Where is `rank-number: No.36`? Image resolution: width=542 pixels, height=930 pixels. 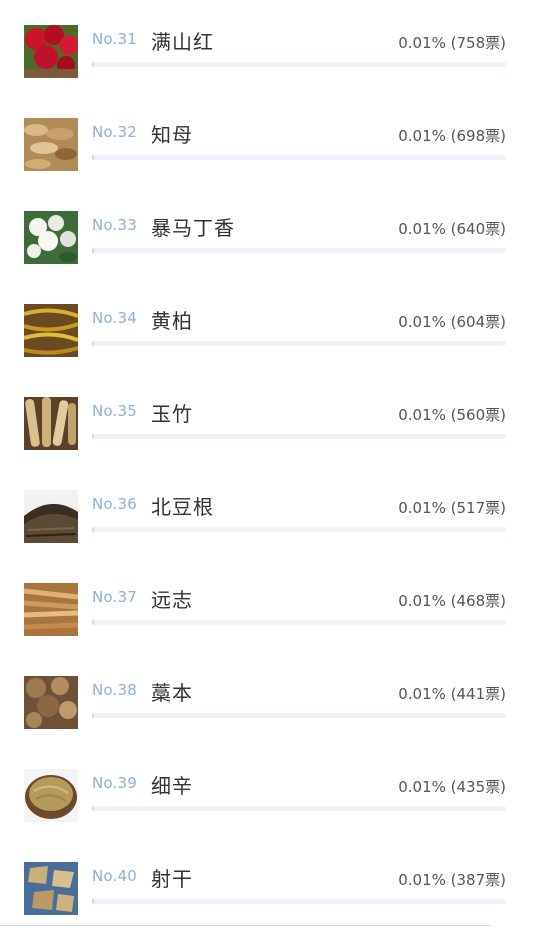
rank-number: No.36 is located at coordinates (114, 504).